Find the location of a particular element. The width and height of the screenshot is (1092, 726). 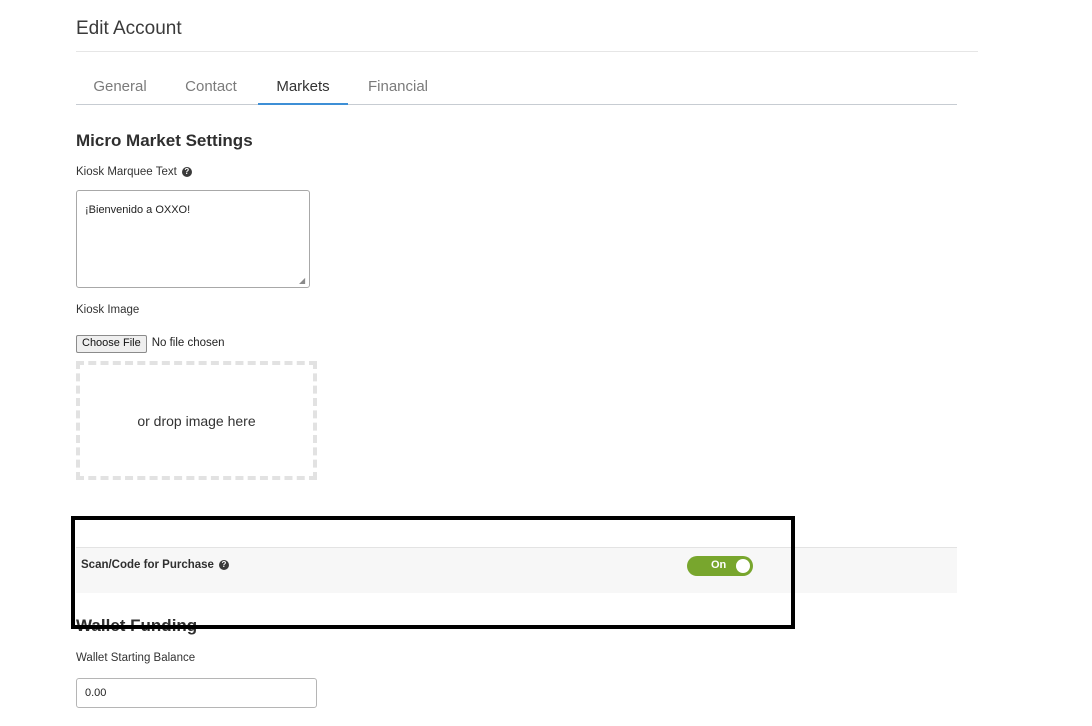

tab-general: General is located at coordinates (120, 90).